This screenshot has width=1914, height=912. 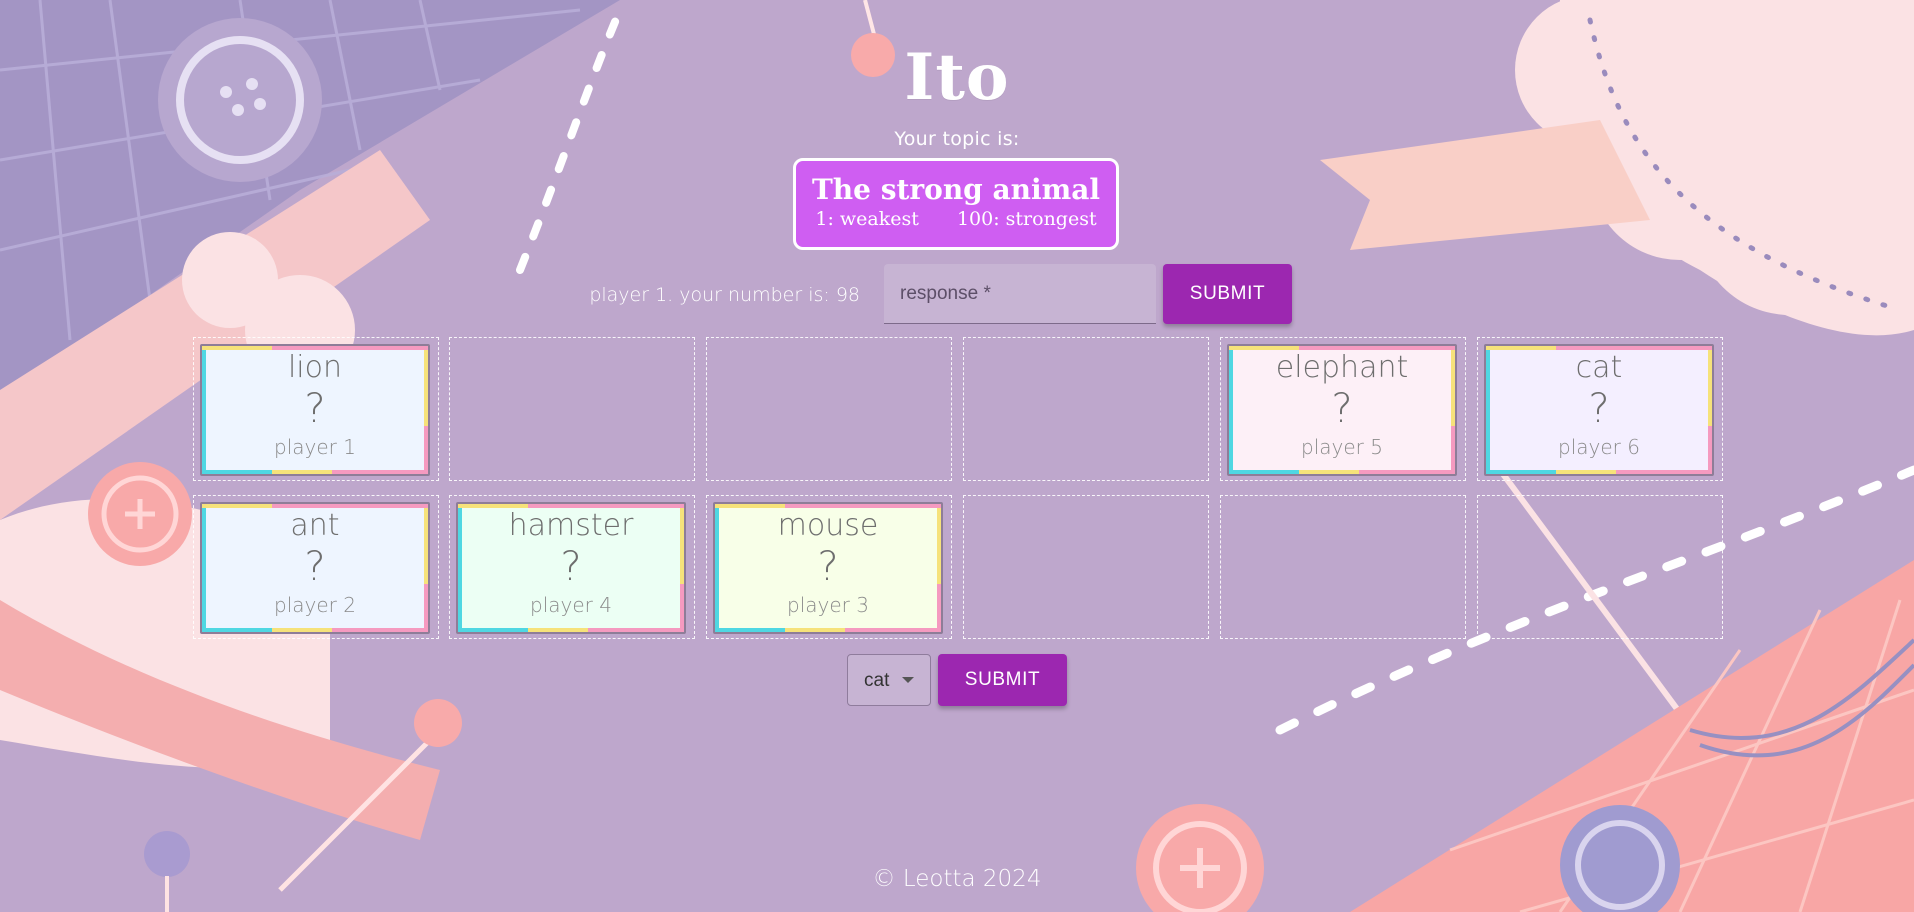 What do you see at coordinates (828, 605) in the screenshot?
I see `card-player: player 3` at bounding box center [828, 605].